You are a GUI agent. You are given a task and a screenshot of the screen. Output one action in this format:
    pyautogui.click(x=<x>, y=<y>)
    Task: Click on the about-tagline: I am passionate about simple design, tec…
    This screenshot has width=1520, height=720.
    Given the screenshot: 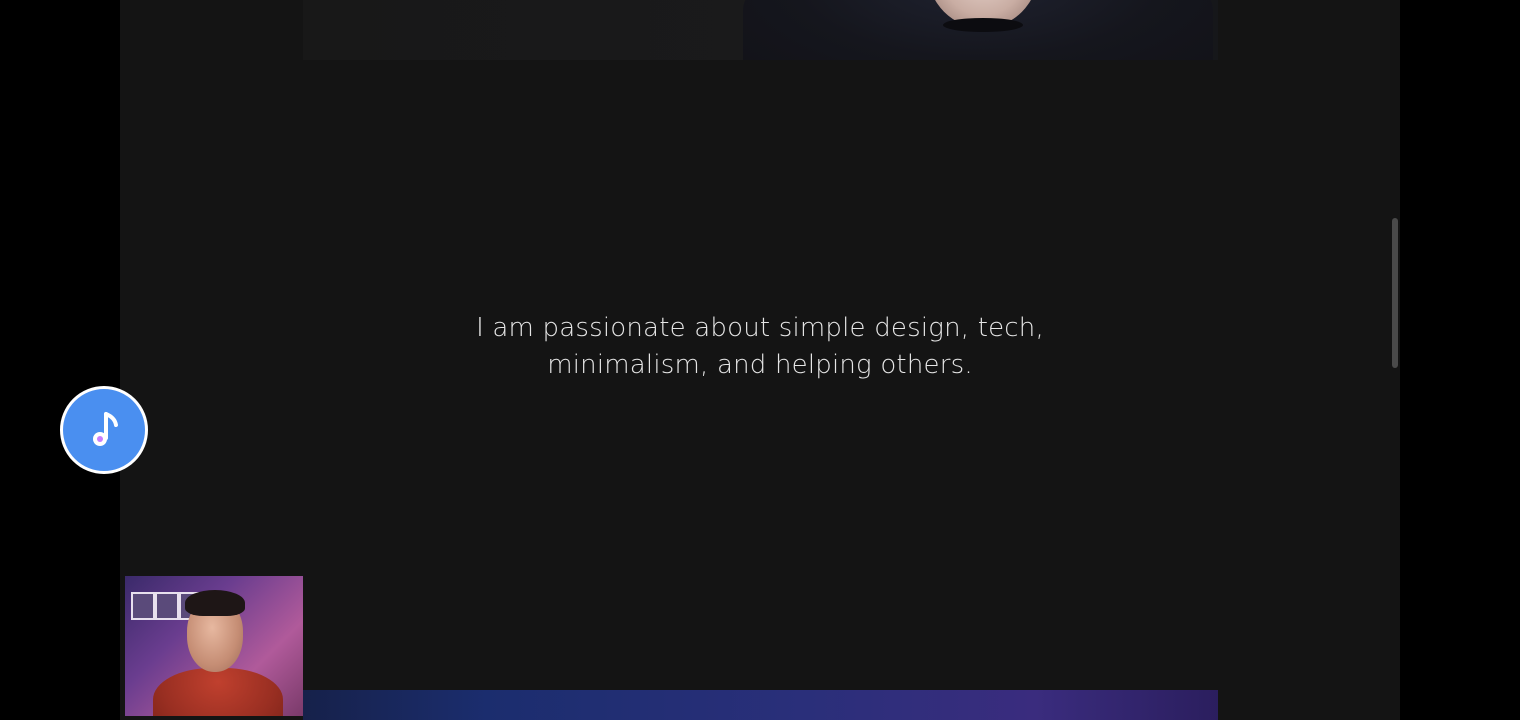 What is the action you would take?
    pyautogui.click(x=760, y=347)
    